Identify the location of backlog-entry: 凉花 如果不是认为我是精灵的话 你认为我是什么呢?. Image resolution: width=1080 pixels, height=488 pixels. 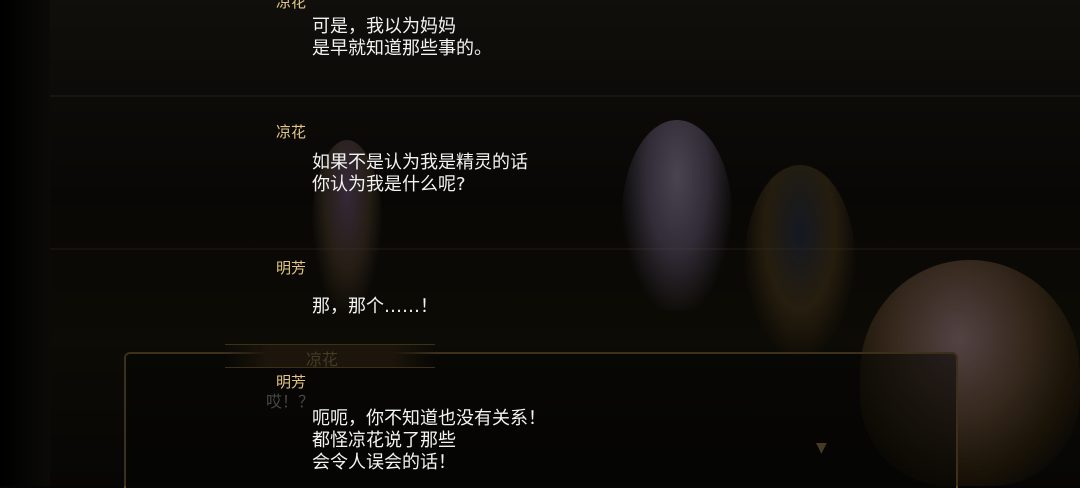
(402, 159).